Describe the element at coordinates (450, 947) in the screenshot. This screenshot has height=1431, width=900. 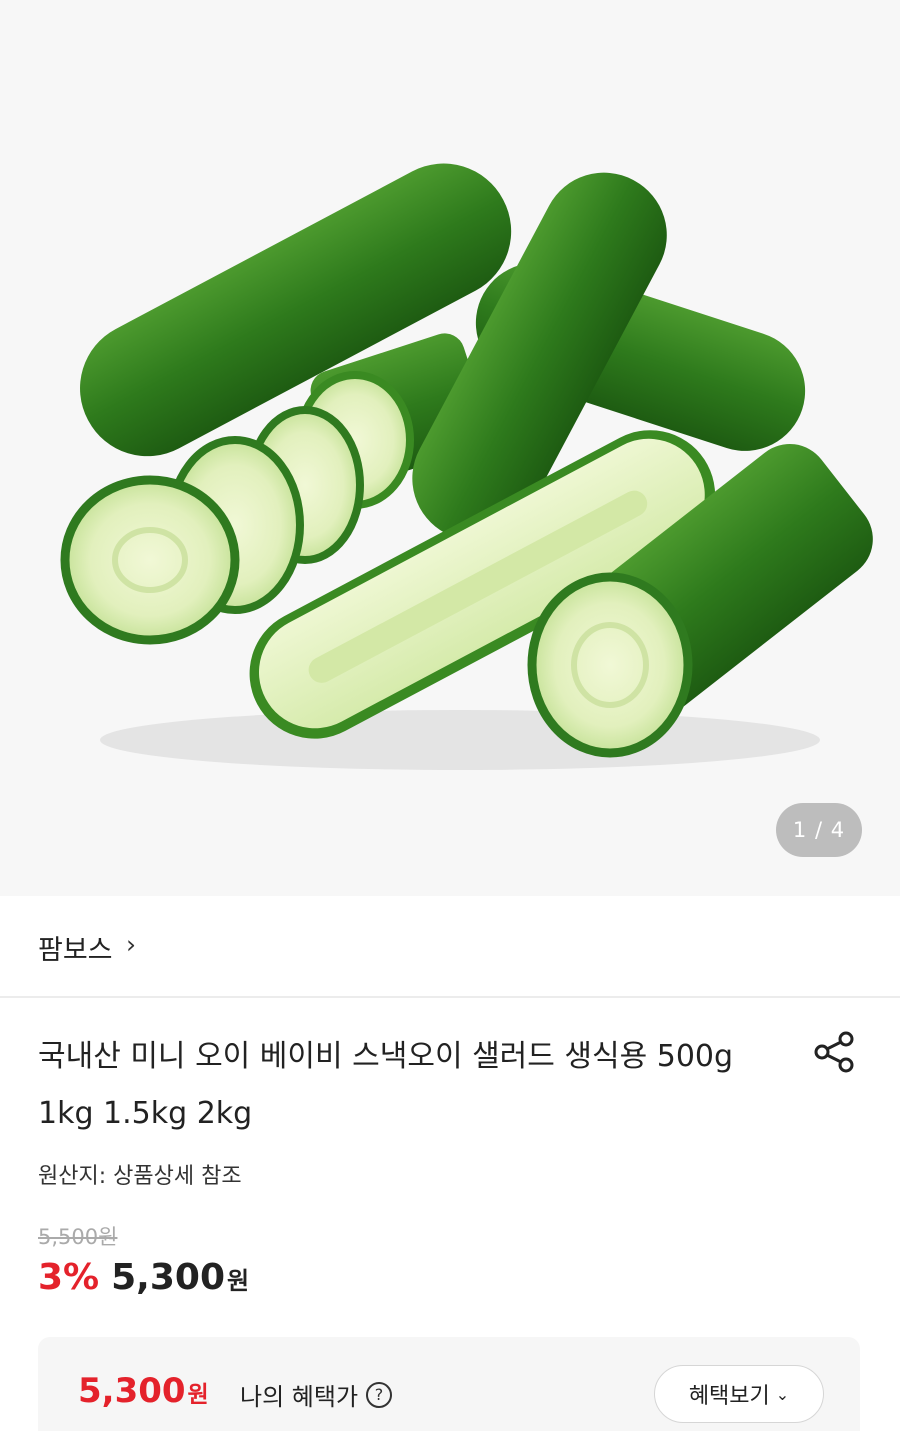
I see `store-link: 팜보스 ›` at that location.